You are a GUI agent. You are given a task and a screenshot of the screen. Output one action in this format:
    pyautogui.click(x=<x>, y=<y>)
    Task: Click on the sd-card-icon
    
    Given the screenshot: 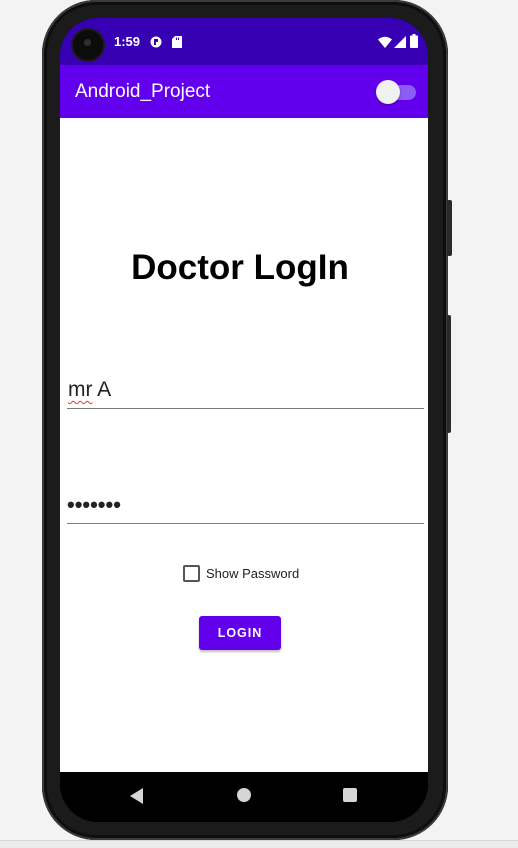 What is the action you would take?
    pyautogui.click(x=177, y=42)
    